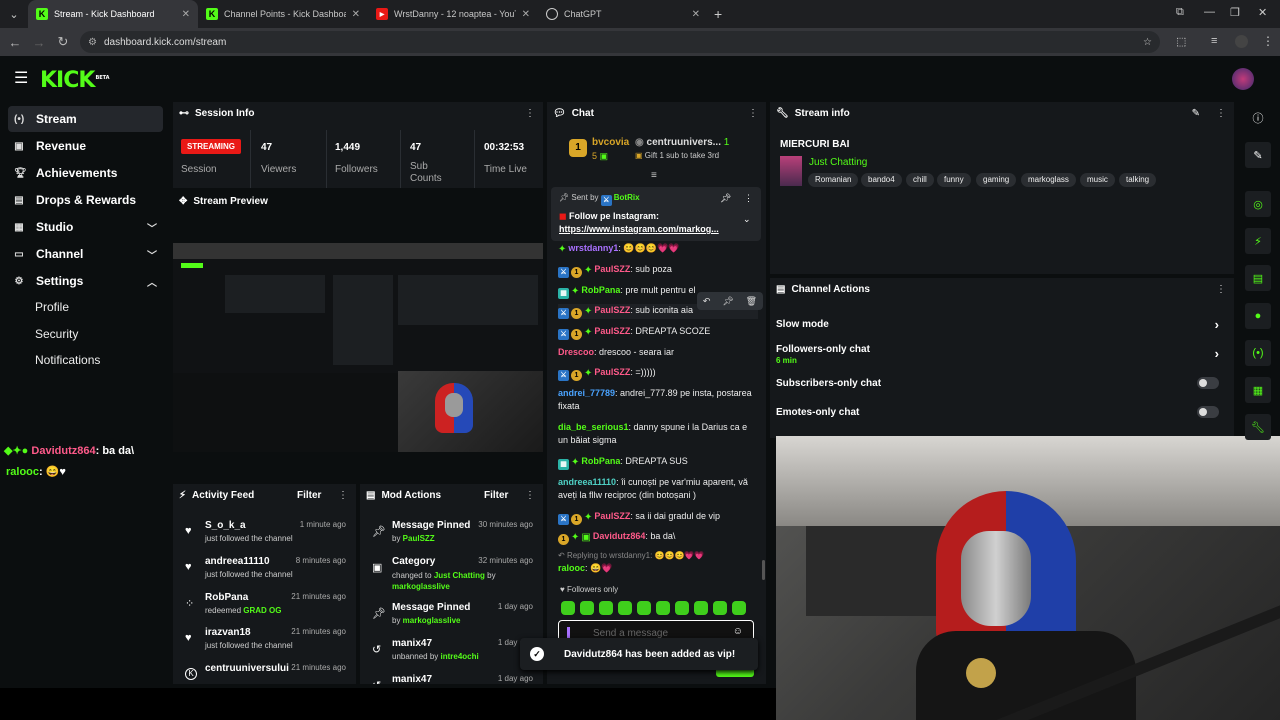 Image resolution: width=1280 pixels, height=720 pixels. Describe the element at coordinates (1209, 12) in the screenshot. I see `minimize-button: —` at that location.